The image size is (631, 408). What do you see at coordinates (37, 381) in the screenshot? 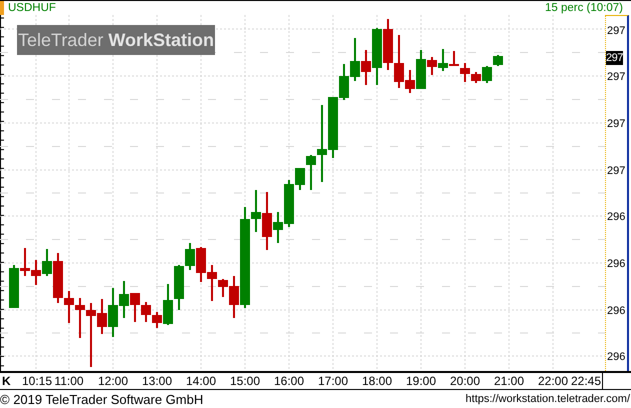
I see `time-label: 10:15` at bounding box center [37, 381].